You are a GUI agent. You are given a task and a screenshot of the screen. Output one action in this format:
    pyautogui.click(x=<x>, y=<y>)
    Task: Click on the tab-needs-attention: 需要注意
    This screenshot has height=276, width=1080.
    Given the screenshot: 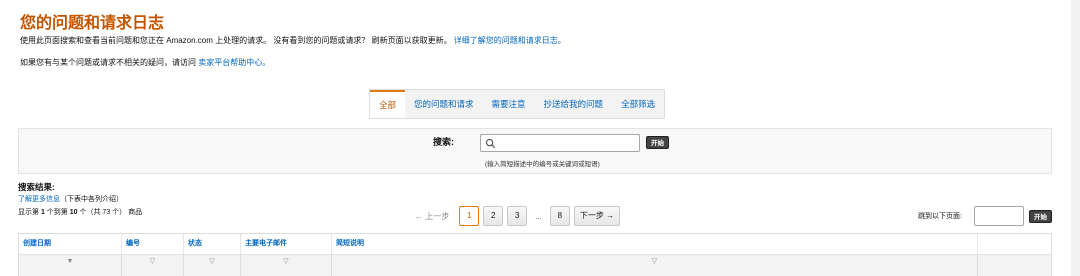 What is the action you would take?
    pyautogui.click(x=509, y=104)
    